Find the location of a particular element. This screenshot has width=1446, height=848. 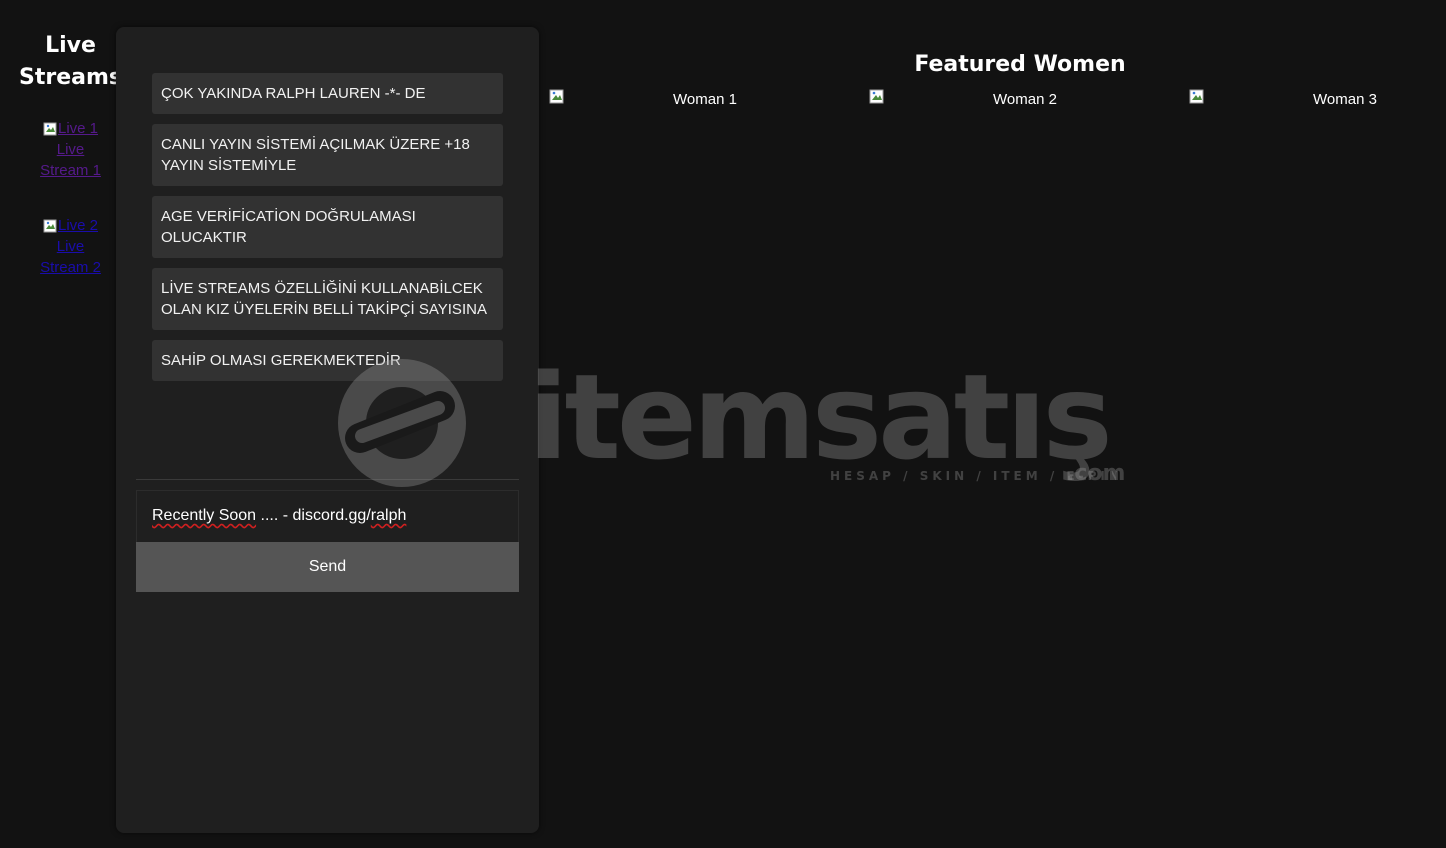

live-stream-1-alt: Live 1 is located at coordinates (78, 128).